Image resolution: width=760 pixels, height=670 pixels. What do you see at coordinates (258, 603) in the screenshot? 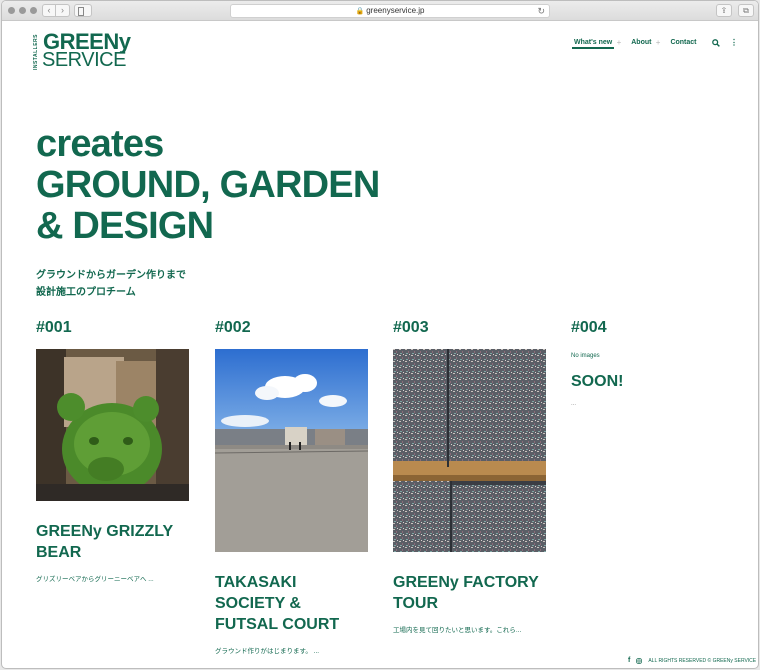
I see `card-title-line: SOCIETY &` at bounding box center [258, 603].